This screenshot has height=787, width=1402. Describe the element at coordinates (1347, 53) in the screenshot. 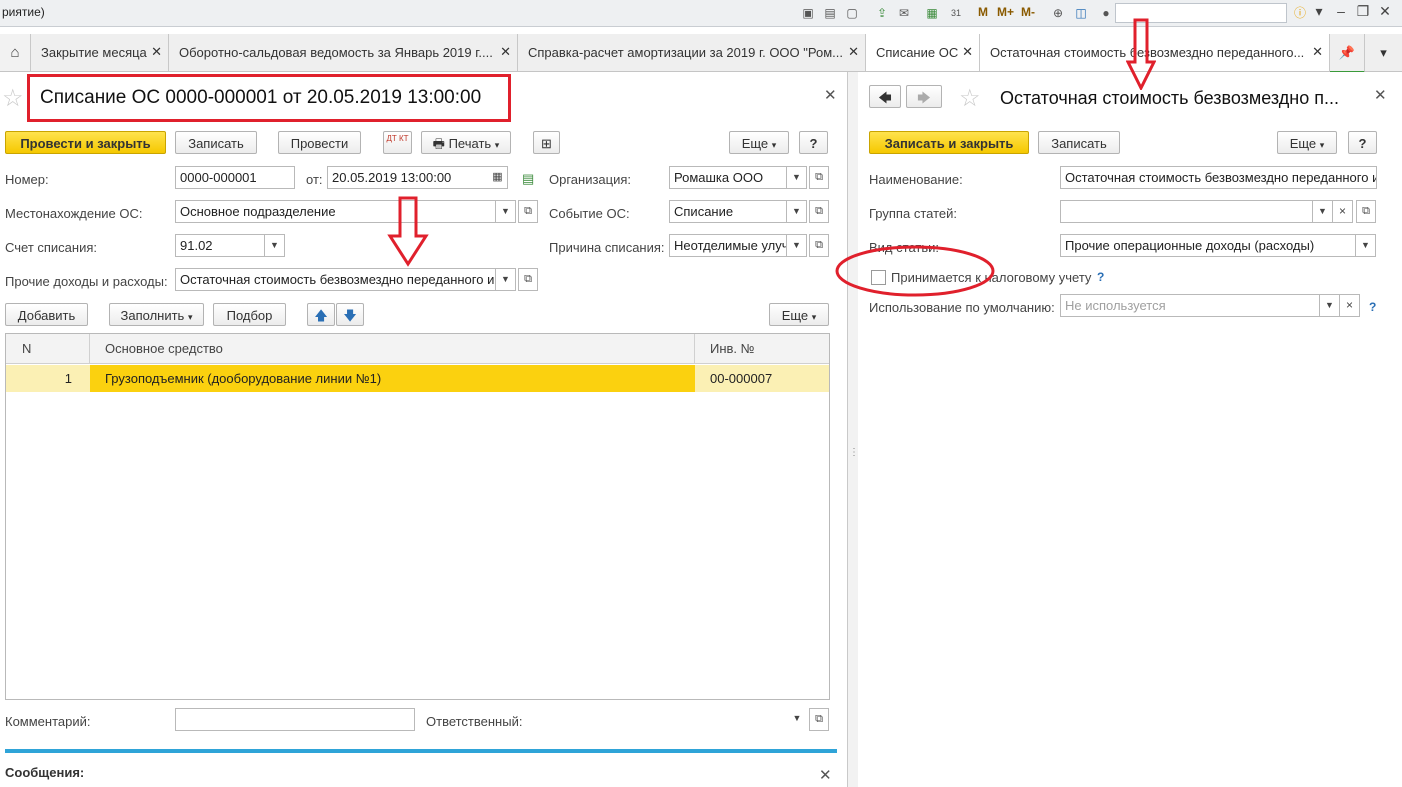

I see `pin-icon: 📌` at that location.